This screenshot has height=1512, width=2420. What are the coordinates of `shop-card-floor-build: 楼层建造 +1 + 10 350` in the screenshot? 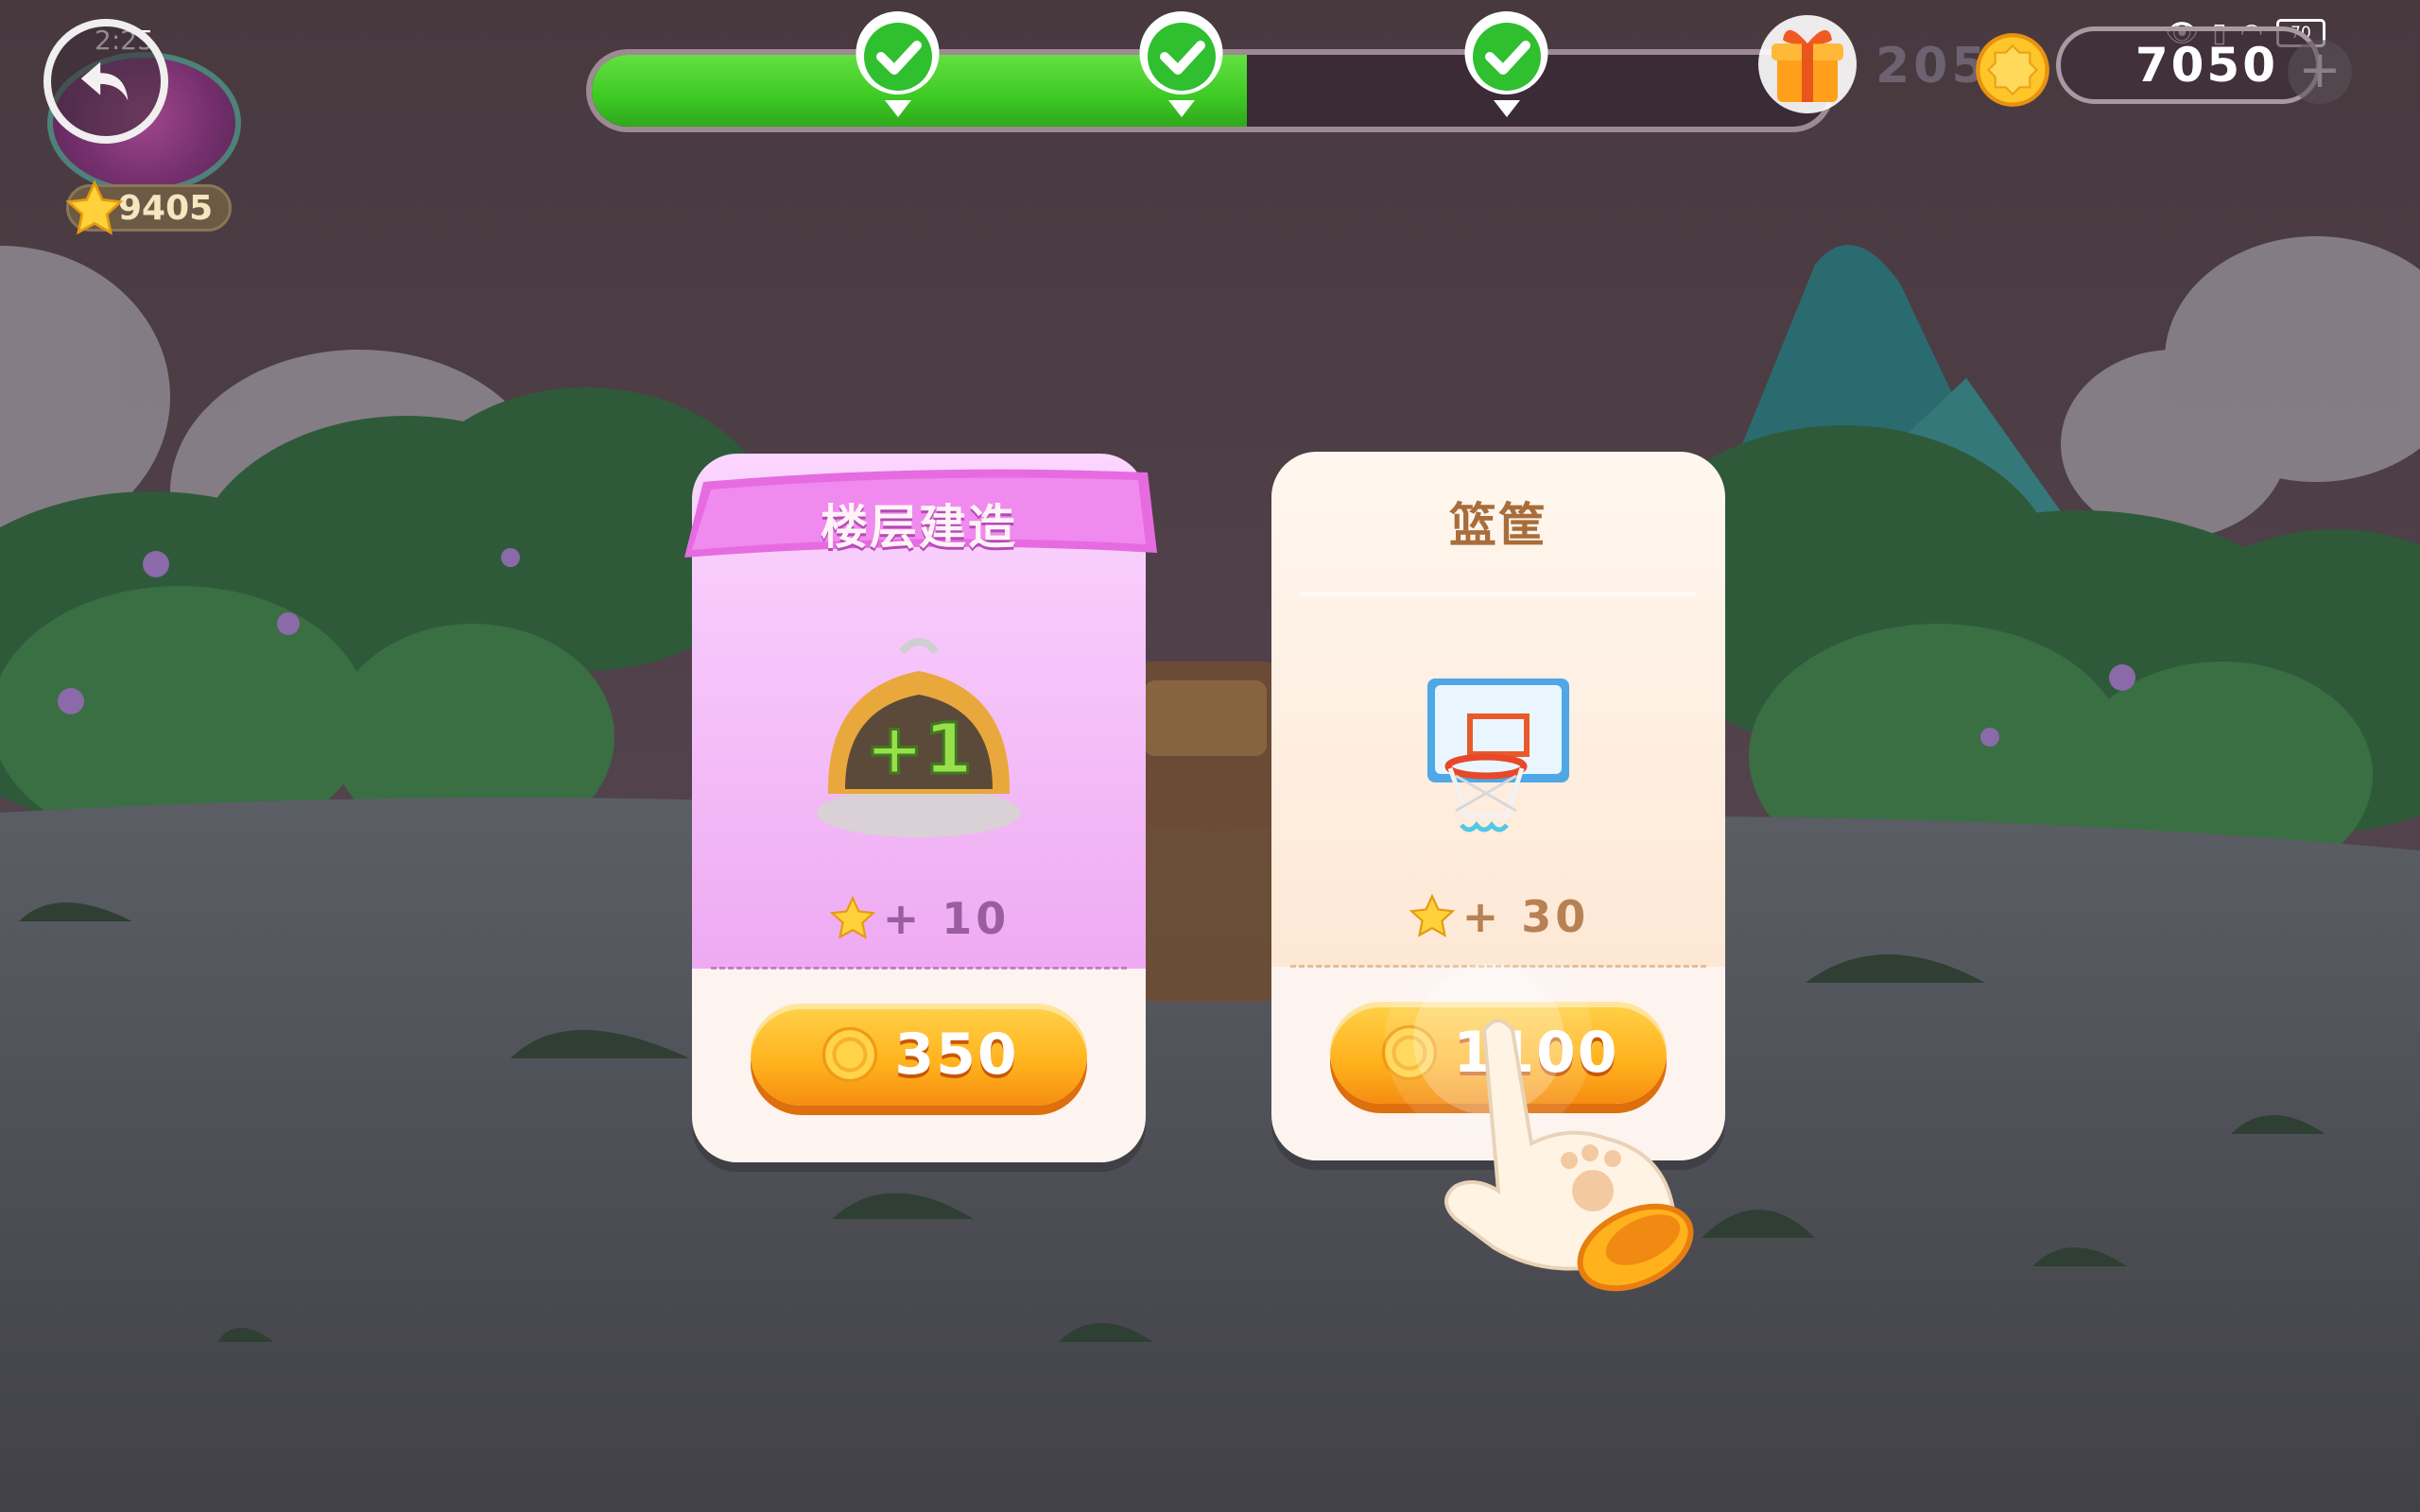 It's located at (920, 808).